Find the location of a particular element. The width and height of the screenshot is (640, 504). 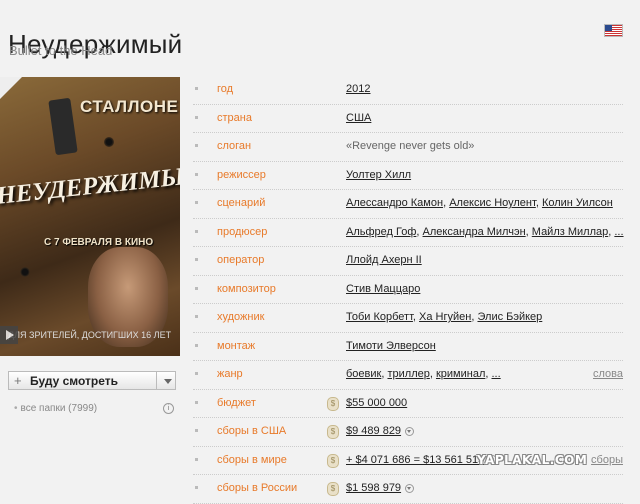

info-link: Альфред Гоф is located at coordinates (381, 232).